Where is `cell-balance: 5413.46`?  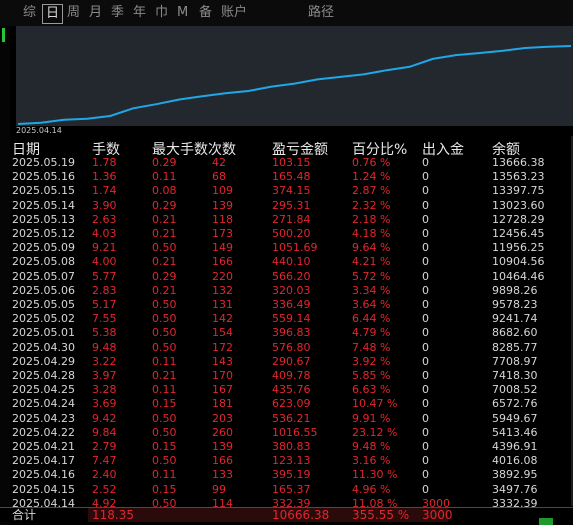
cell-balance: 5413.46 is located at coordinates (515, 432).